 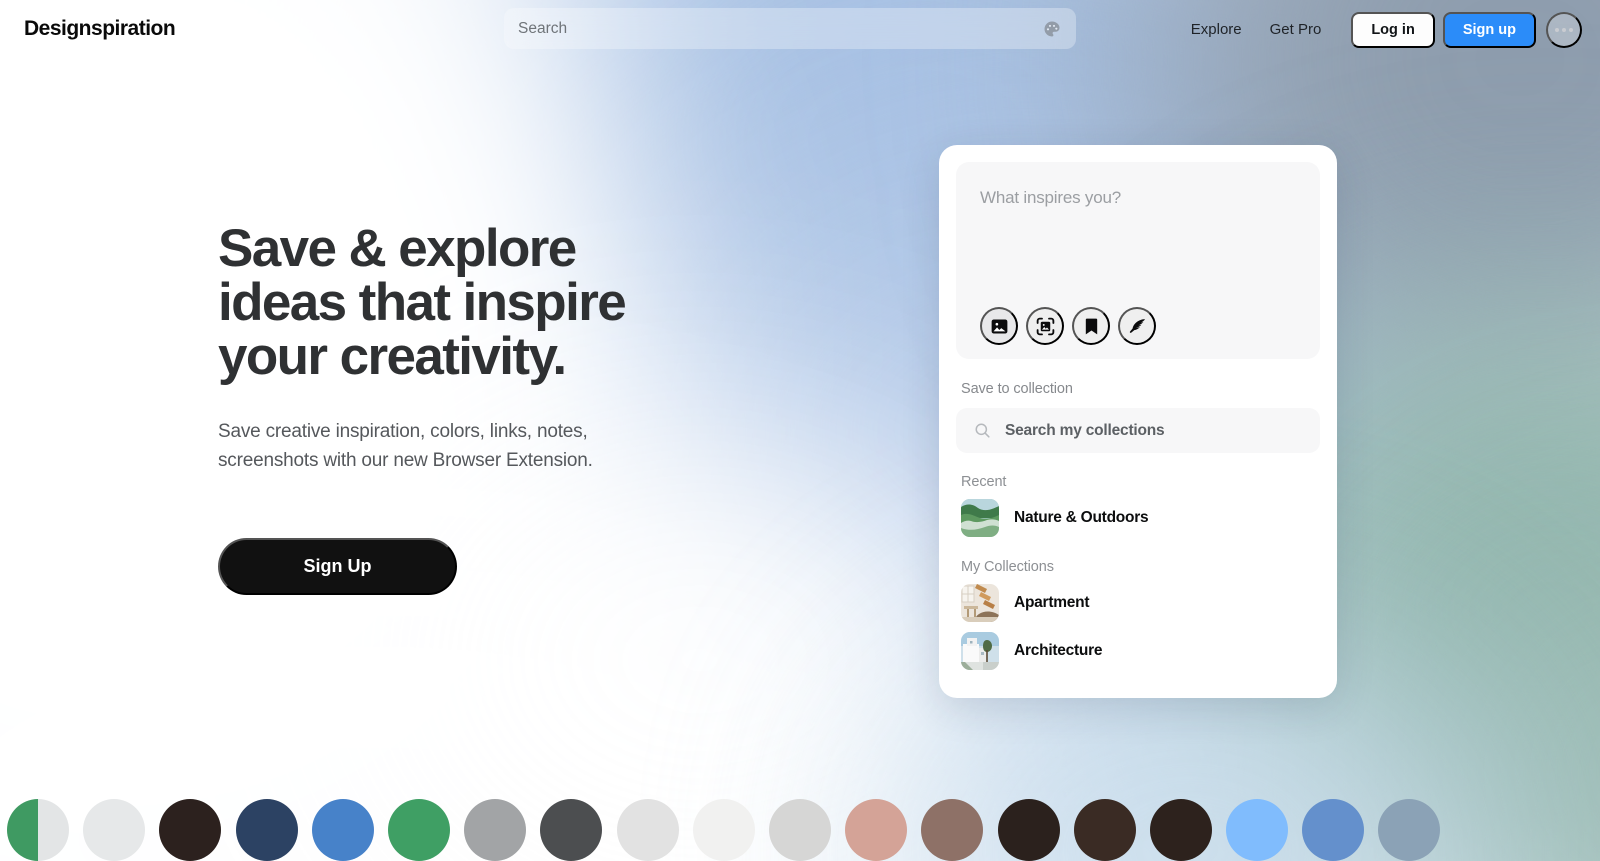 I want to click on feather-icon-button, so click(x=1137, y=326).